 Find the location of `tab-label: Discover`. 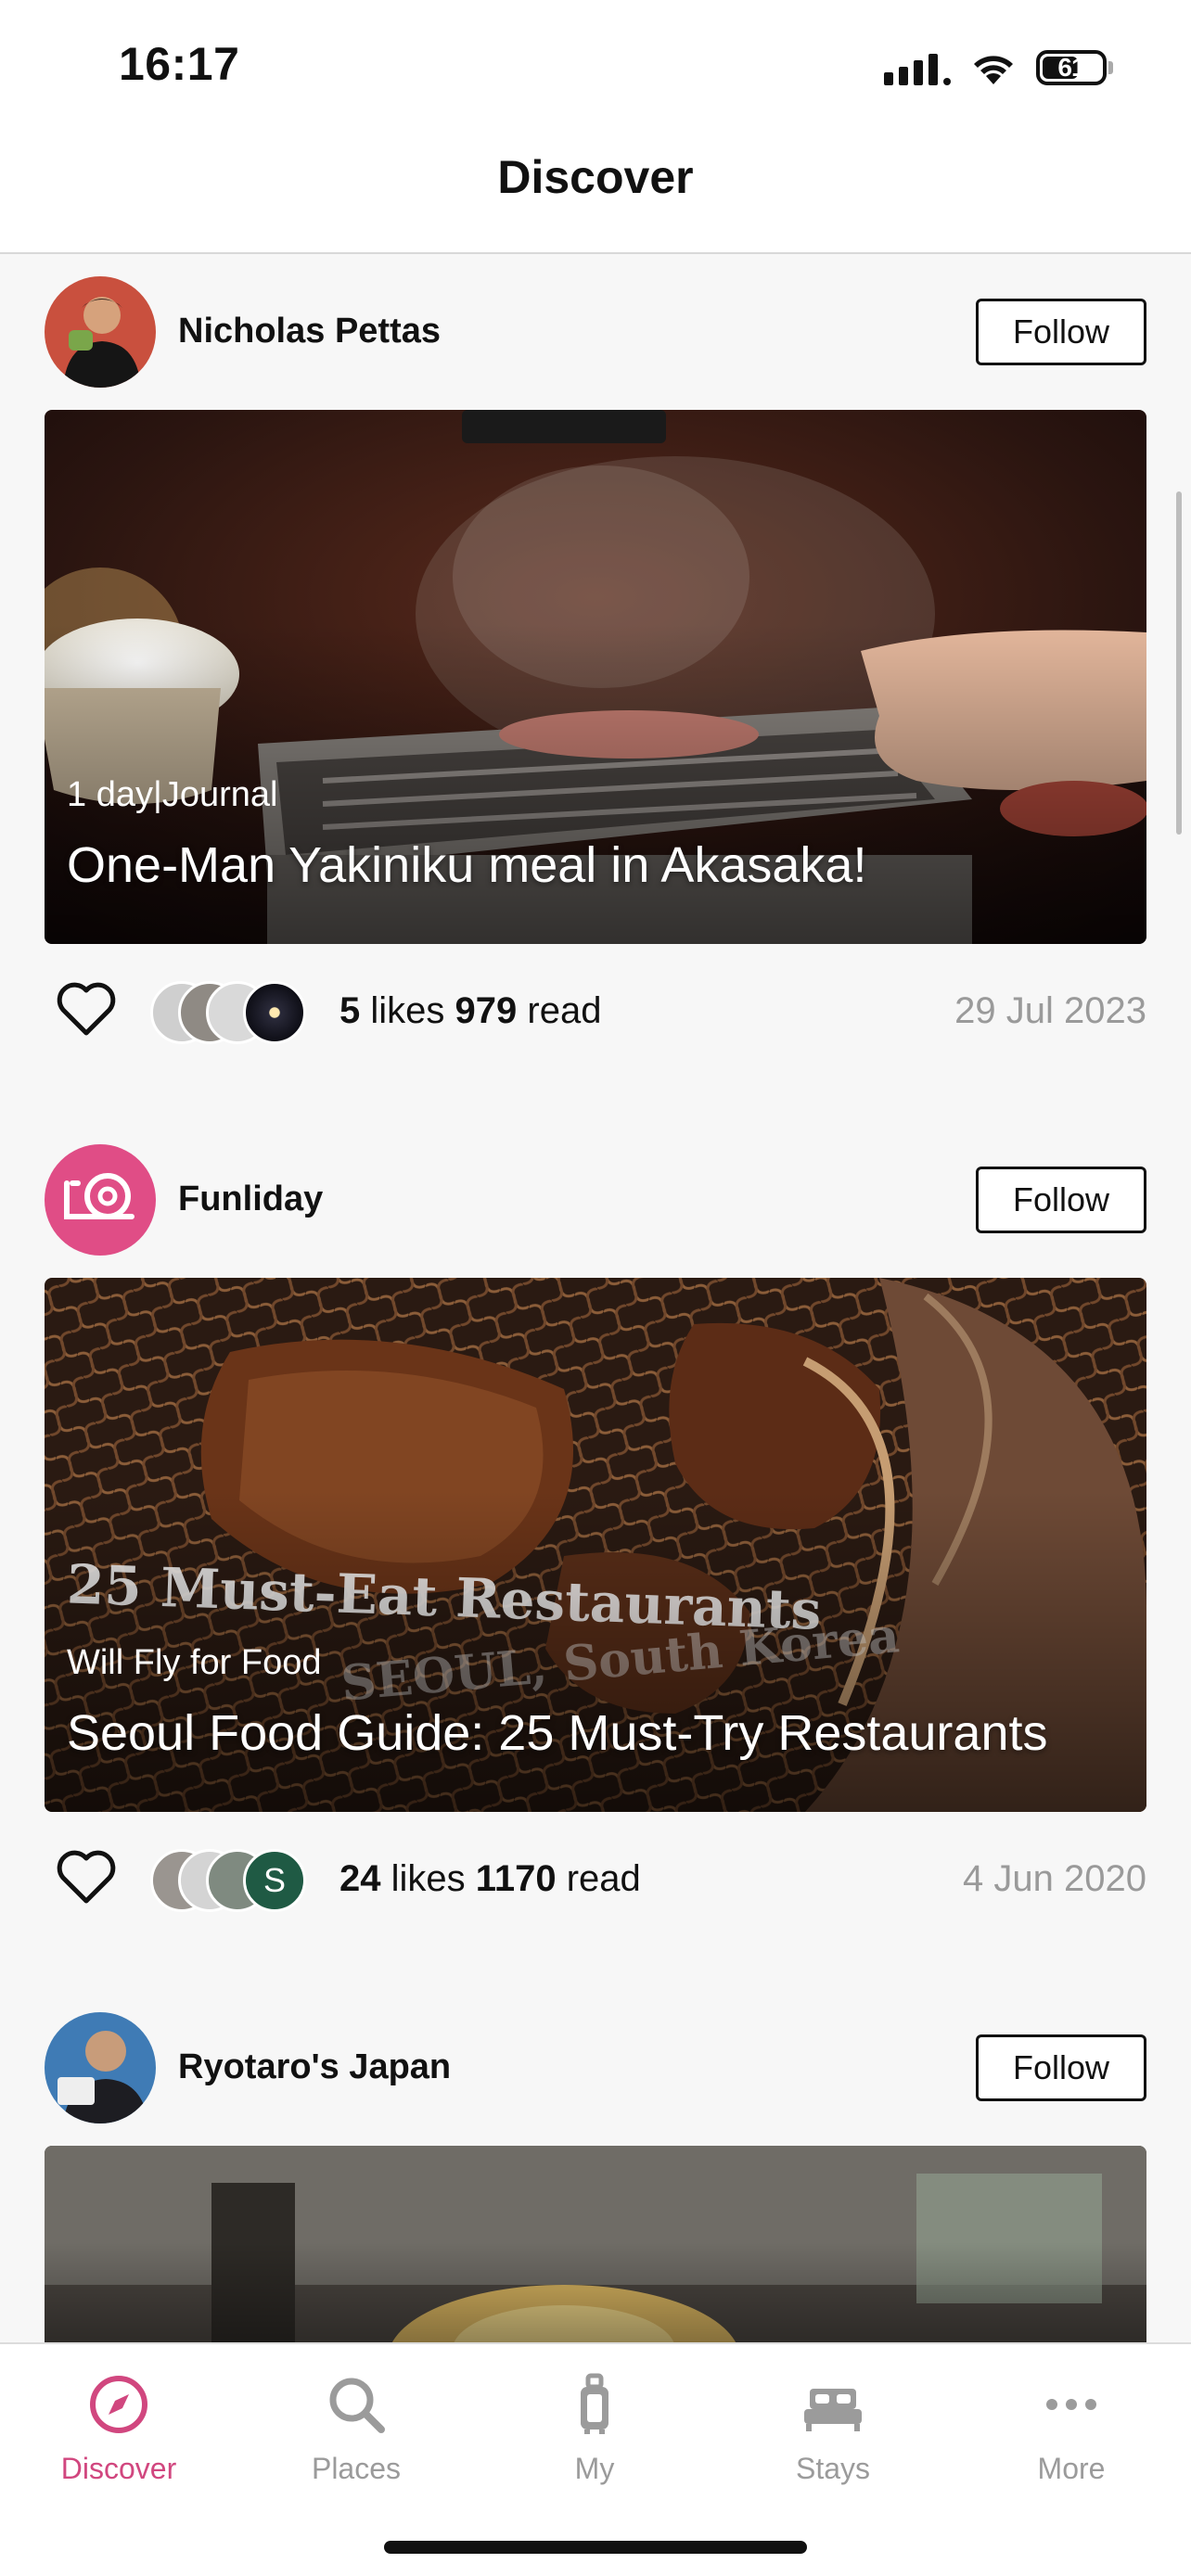

tab-label: Discover is located at coordinates (118, 2468).